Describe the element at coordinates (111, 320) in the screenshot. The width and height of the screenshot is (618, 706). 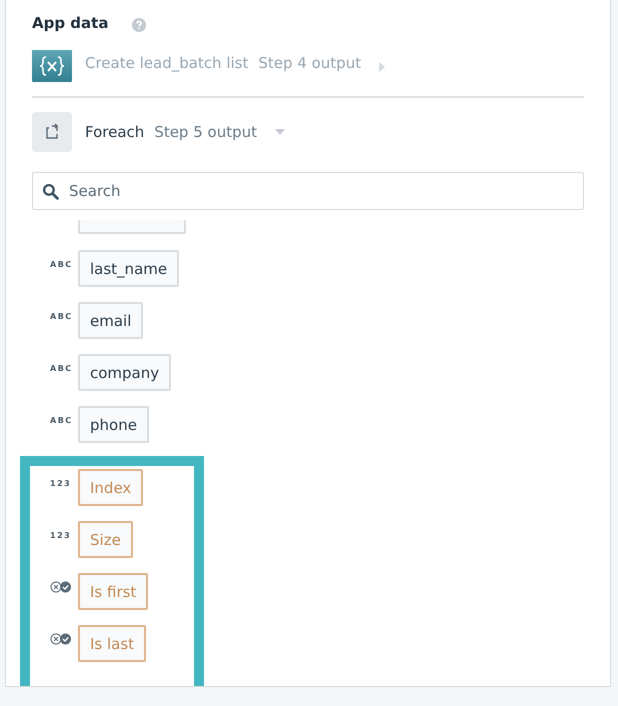
I see `field-pill: email` at that location.